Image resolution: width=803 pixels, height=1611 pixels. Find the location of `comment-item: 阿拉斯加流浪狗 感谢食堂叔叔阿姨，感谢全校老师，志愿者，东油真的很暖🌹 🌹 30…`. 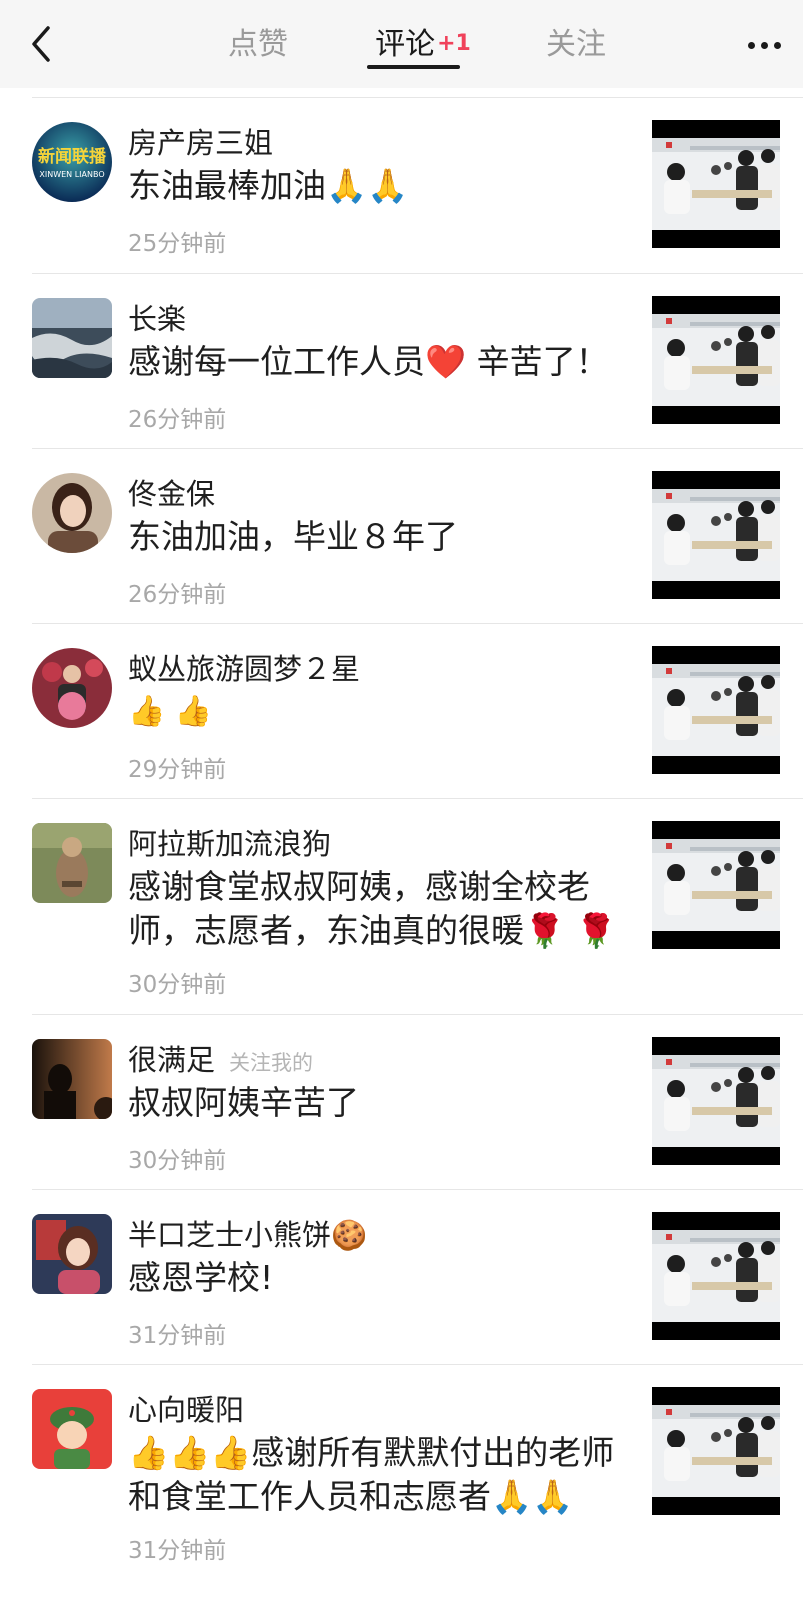

comment-item: 阿拉斯加流浪狗 感谢食堂叔叔阿姨，感谢全校老师，志愿者，东油真的很暖🌹 🌹 30… is located at coordinates (401, 906).